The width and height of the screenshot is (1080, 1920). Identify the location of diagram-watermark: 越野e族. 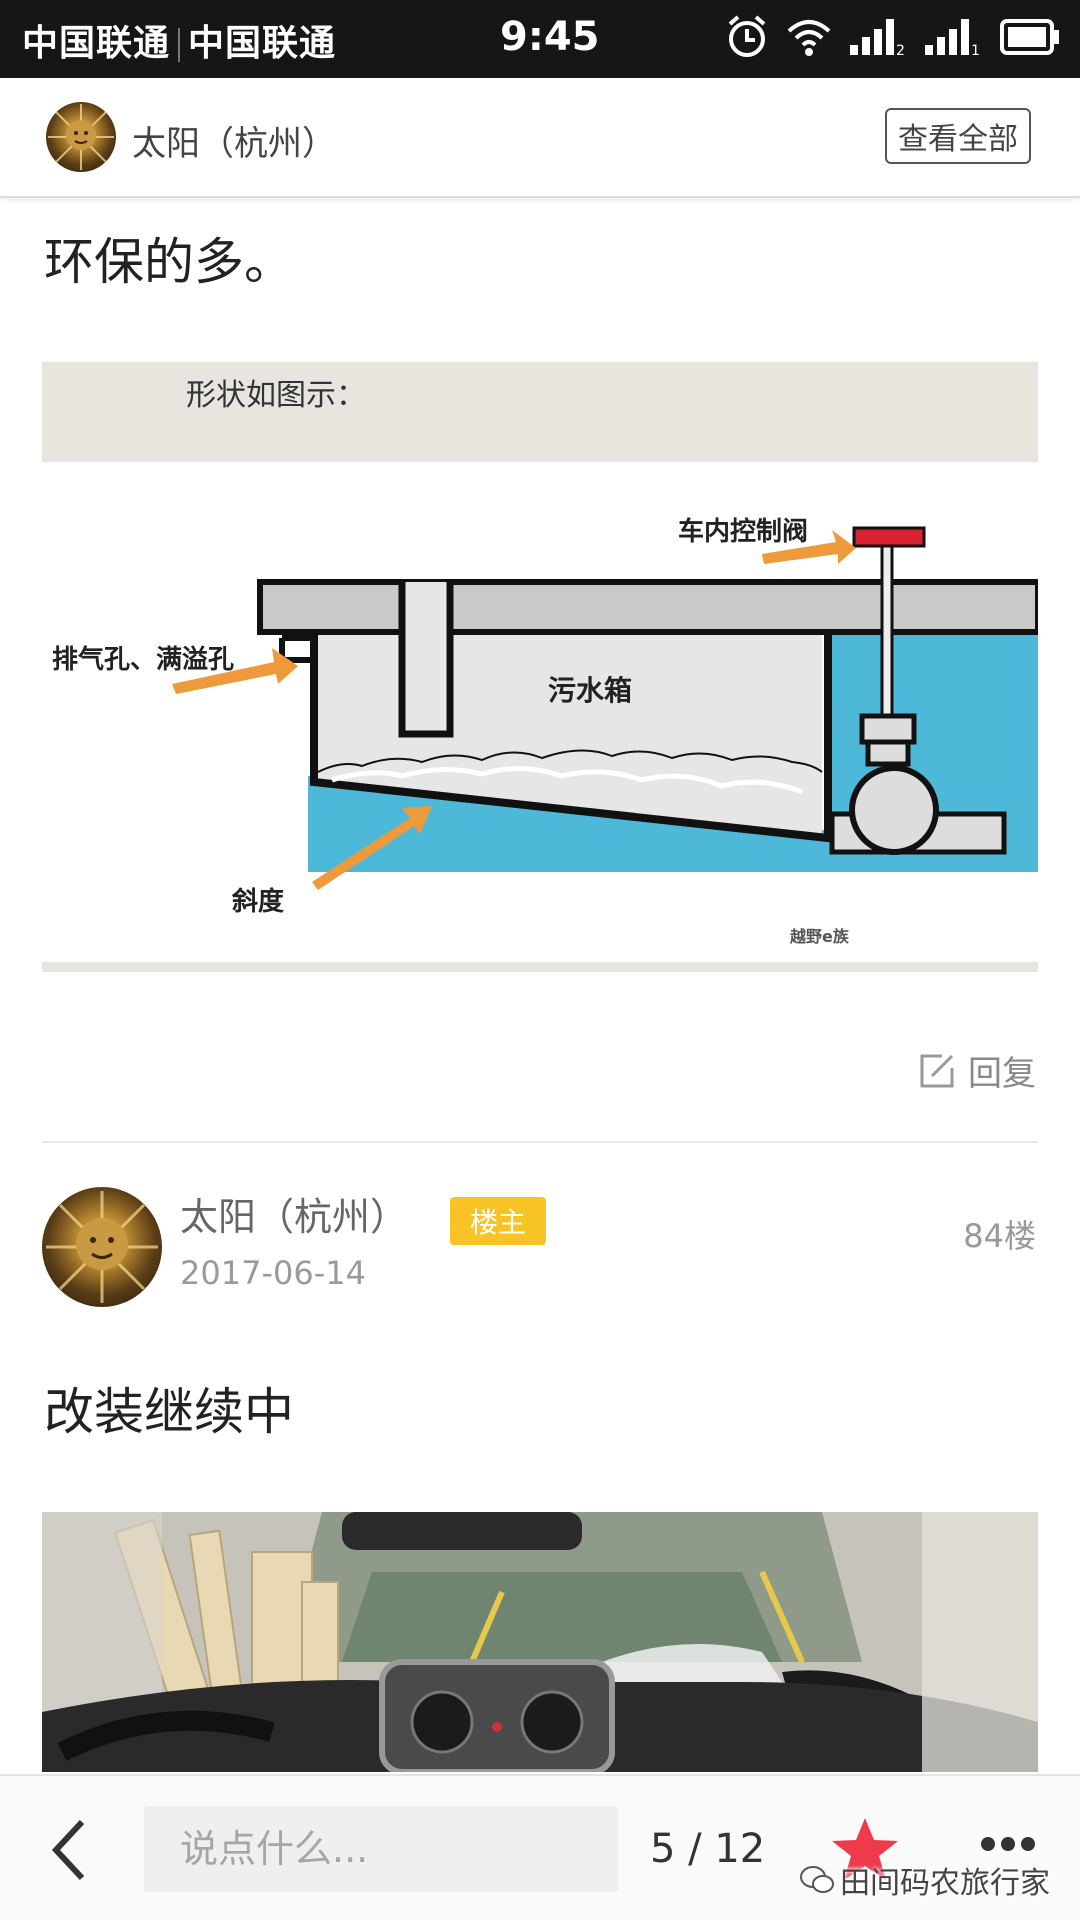
(819, 936).